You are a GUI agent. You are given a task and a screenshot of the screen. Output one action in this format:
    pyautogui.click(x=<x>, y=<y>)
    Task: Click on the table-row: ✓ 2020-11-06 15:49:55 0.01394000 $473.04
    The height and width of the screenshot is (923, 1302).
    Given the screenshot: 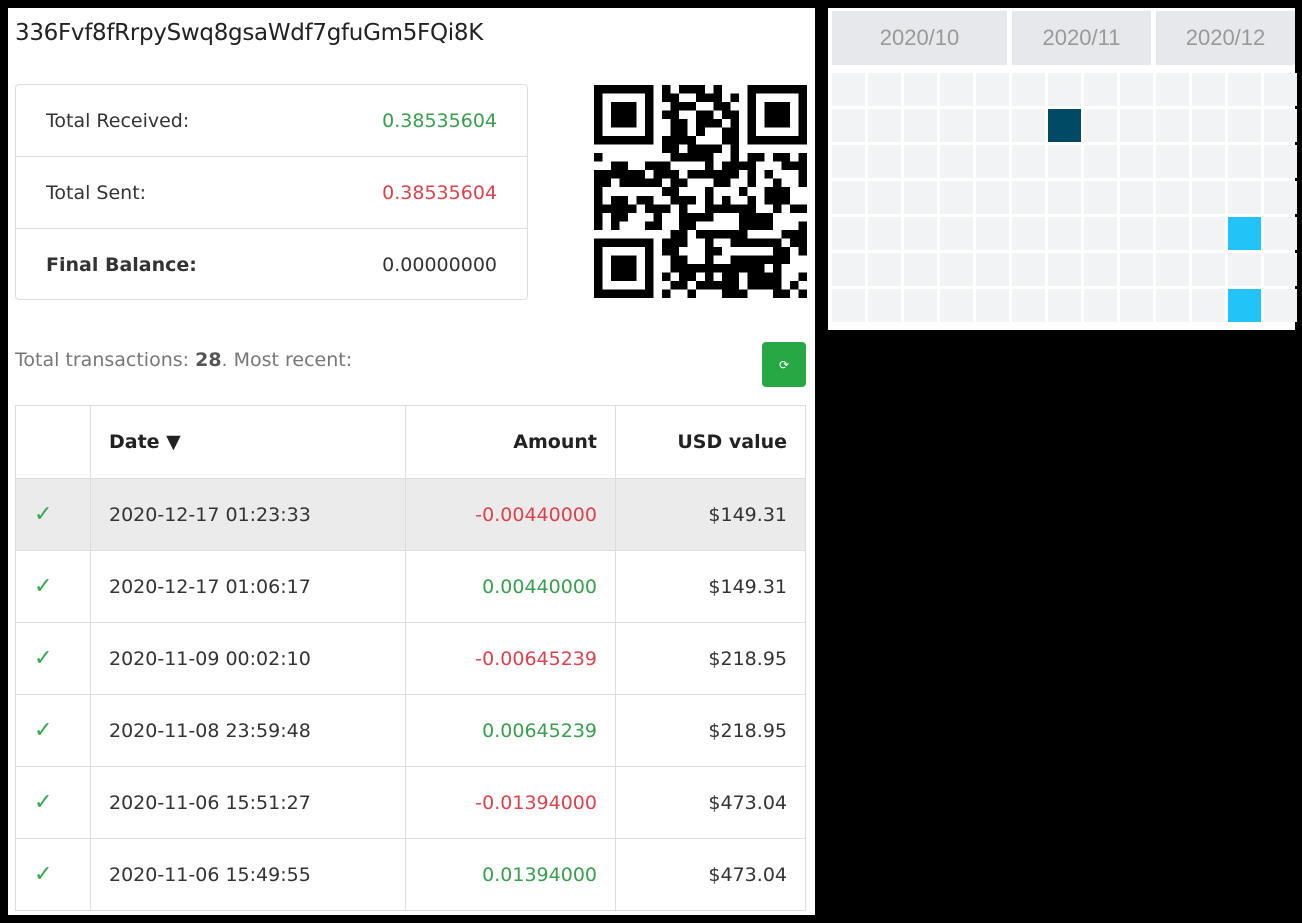 What is the action you would take?
    pyautogui.click(x=410, y=874)
    